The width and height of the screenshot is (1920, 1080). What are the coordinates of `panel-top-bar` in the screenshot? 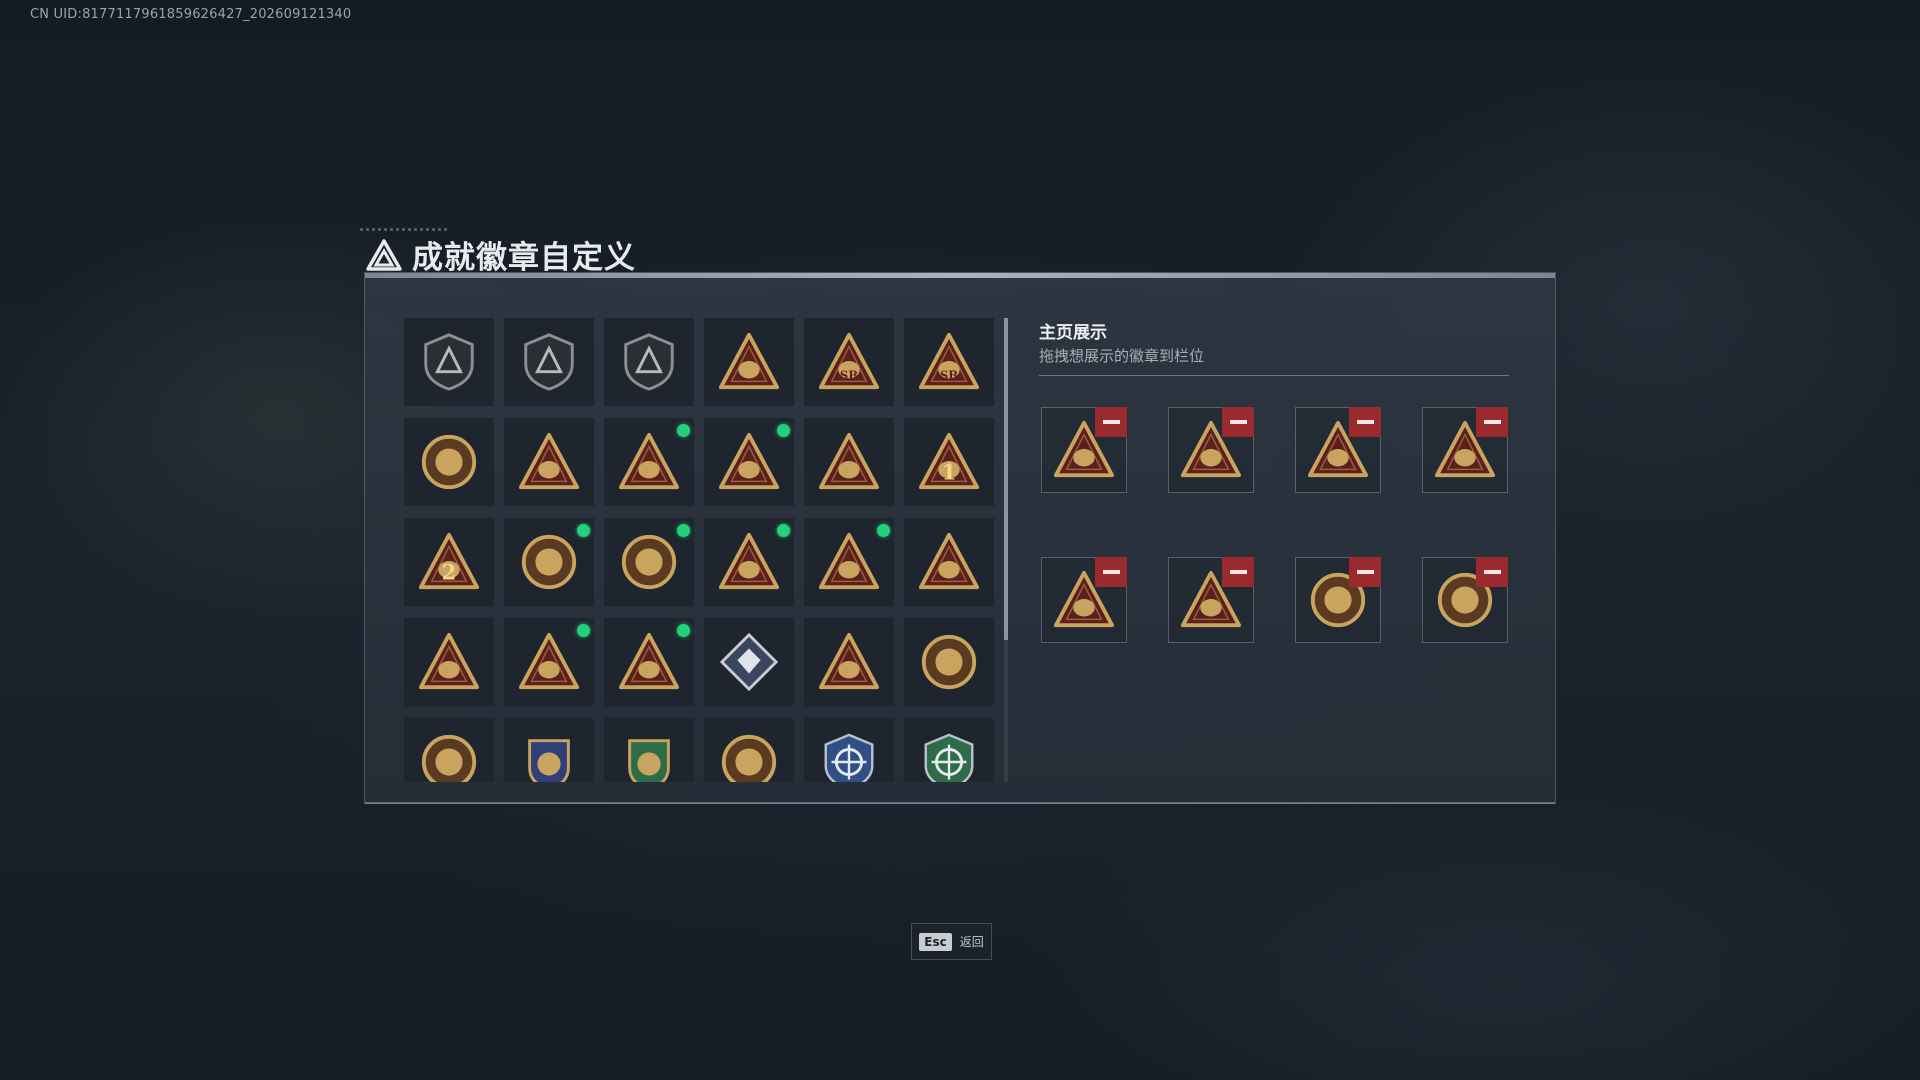 It's located at (960, 275).